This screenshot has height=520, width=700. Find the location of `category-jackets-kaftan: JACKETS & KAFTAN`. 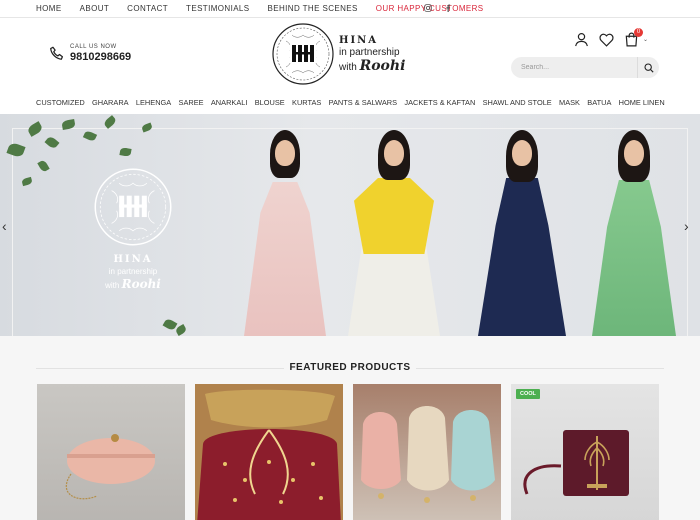

category-jackets-kaftan: JACKETS & KAFTAN is located at coordinates (439, 102).